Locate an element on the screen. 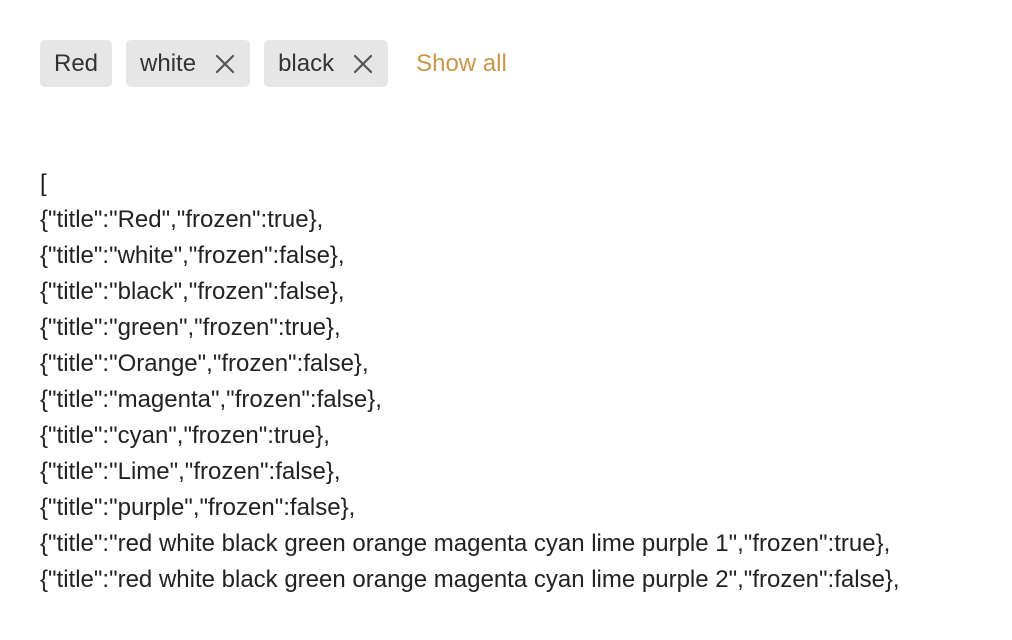 This screenshot has height=640, width=1012. json-line: {"title":"Orange","frozen":false}, is located at coordinates (204, 363).